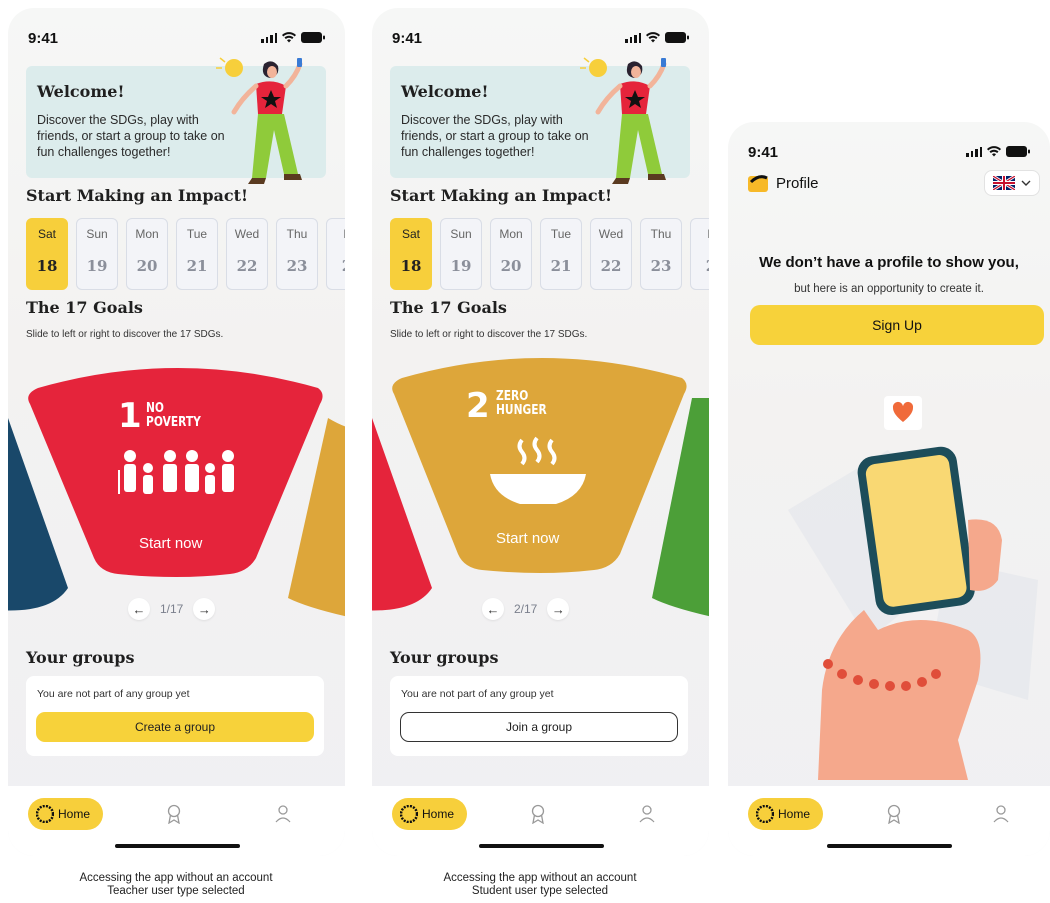 The width and height of the screenshot is (1050, 903). I want to click on join-group-button: Join a group, so click(539, 727).